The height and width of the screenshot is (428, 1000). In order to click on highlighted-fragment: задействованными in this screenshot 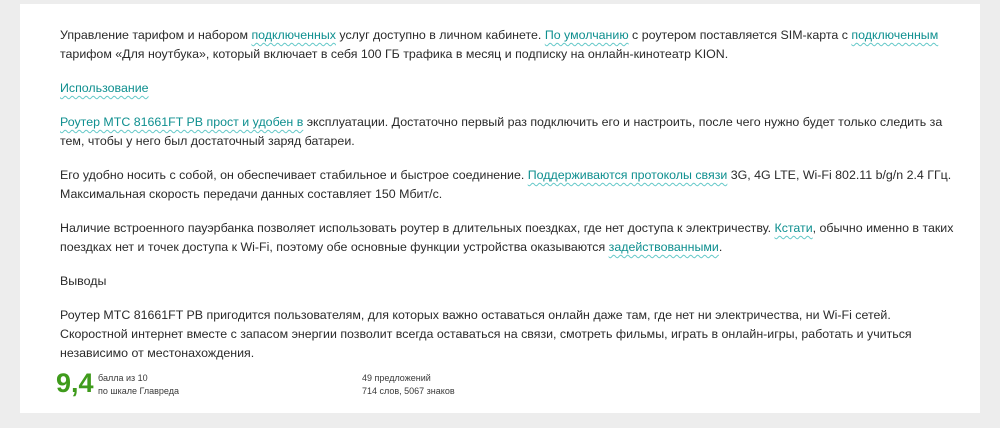, I will do `click(664, 247)`.